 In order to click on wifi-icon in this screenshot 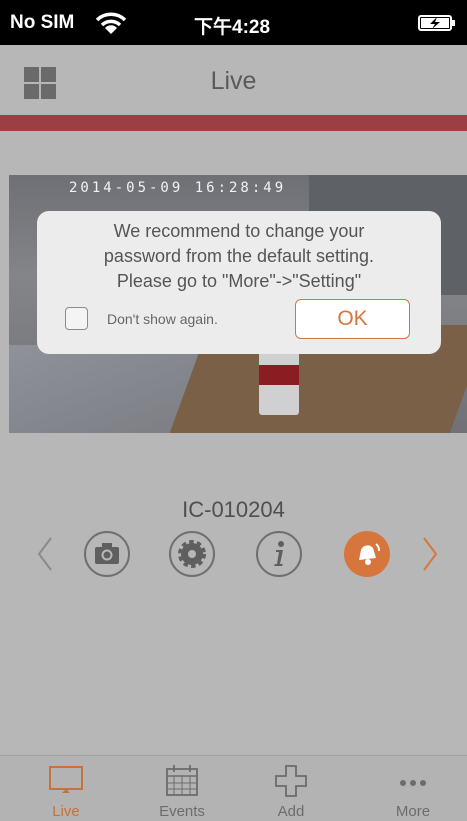, I will do `click(111, 23)`.